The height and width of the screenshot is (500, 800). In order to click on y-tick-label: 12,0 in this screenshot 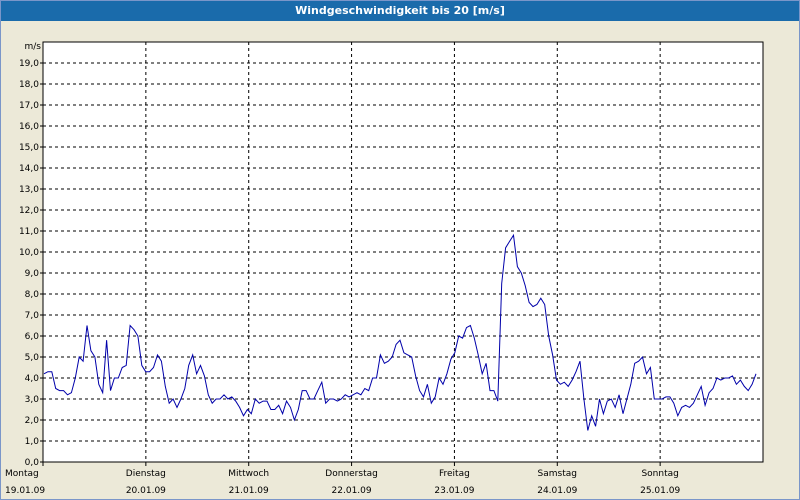, I will do `click(29, 211)`.